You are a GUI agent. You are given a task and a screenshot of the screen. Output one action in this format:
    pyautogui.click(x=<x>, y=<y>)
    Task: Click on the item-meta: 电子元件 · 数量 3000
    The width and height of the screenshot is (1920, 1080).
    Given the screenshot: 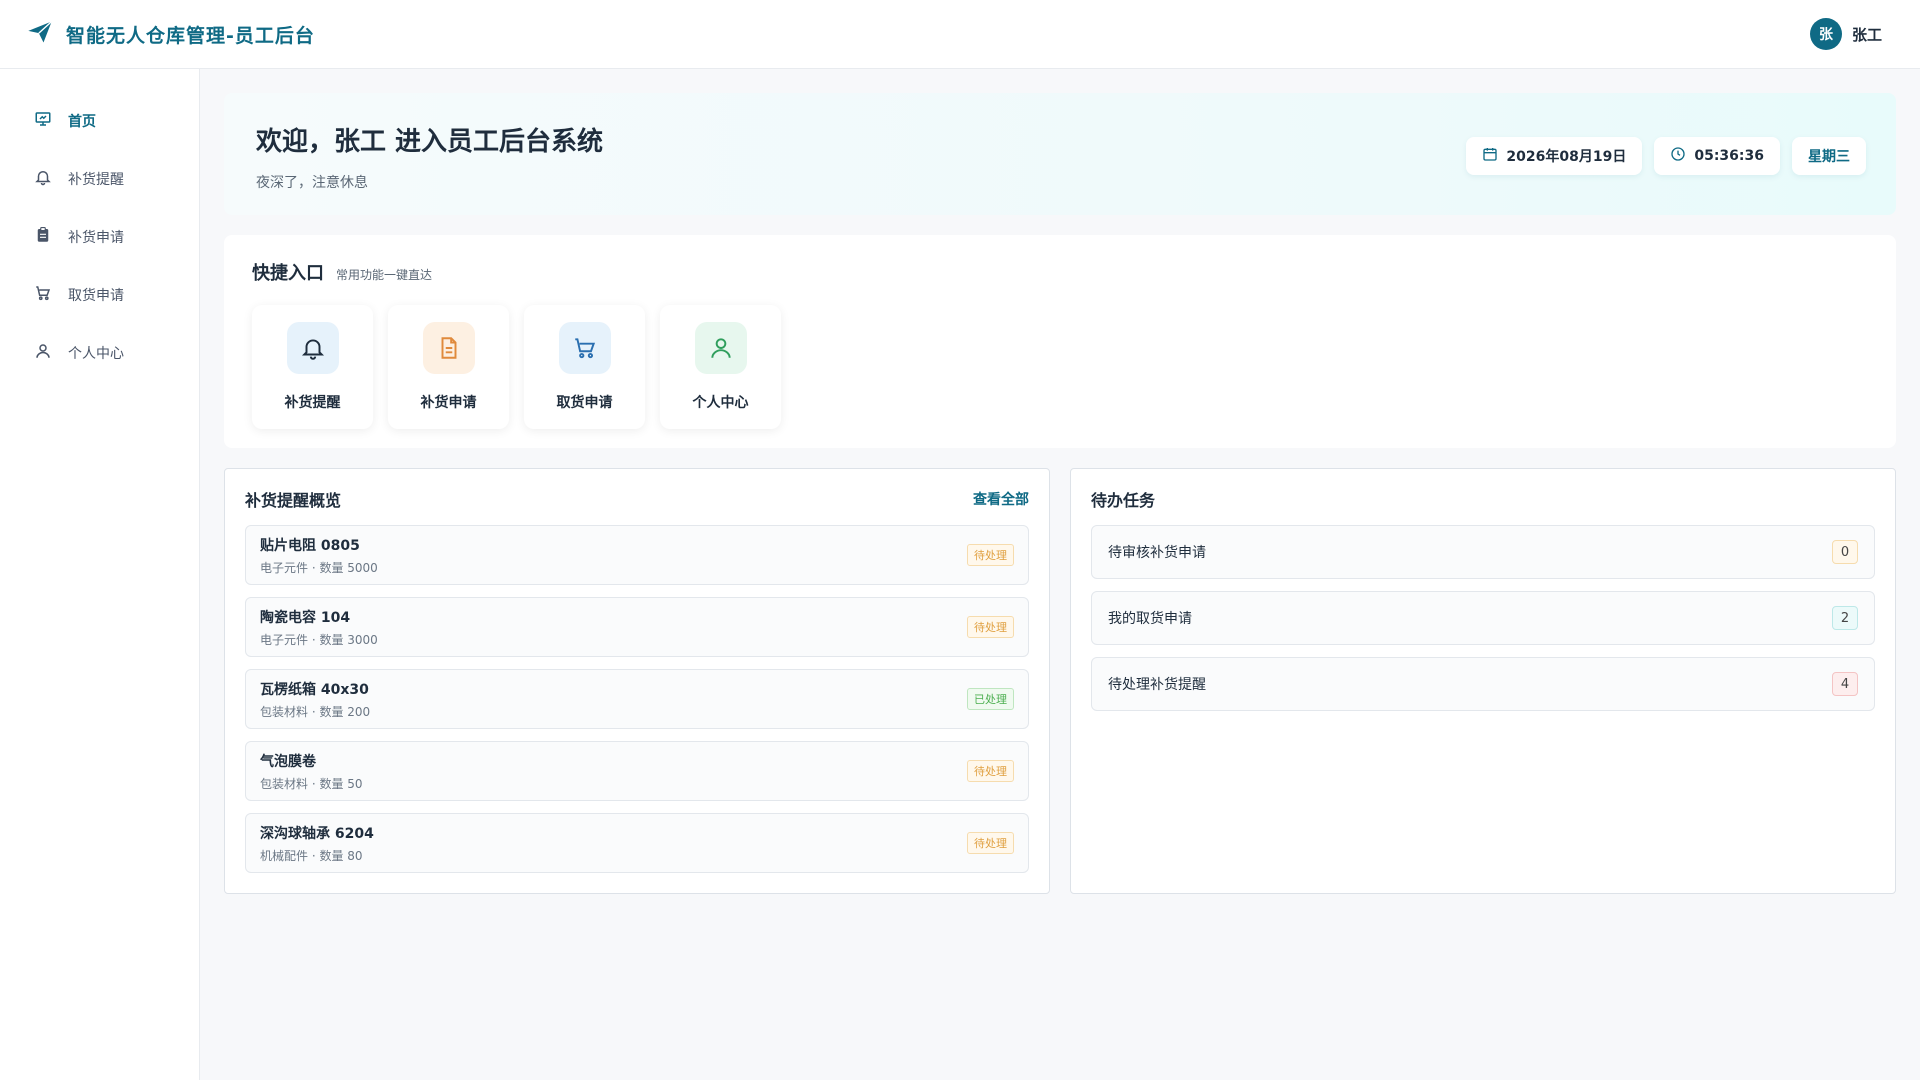 What is the action you would take?
    pyautogui.click(x=319, y=639)
    